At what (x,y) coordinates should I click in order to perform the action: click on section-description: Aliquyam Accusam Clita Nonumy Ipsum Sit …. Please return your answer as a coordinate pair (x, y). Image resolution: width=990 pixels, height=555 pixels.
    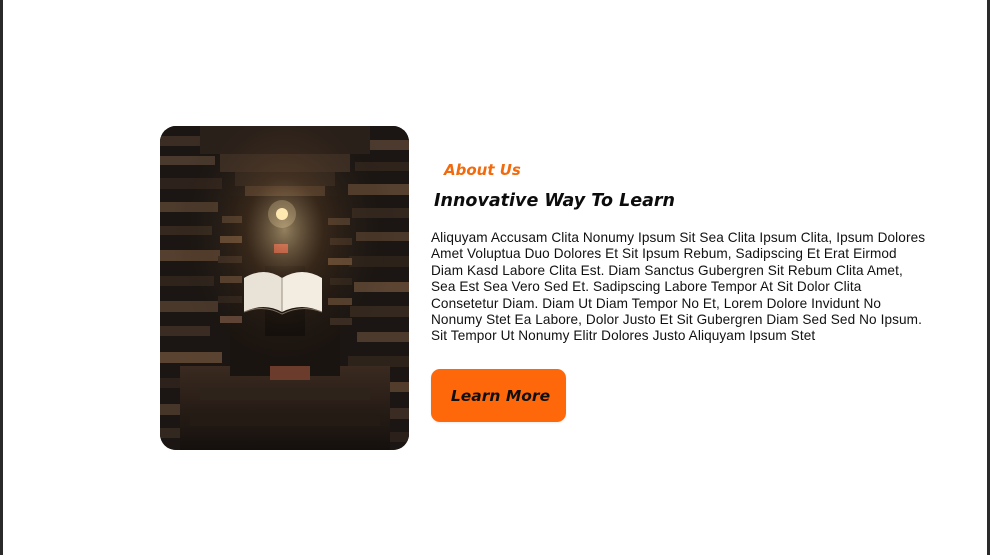
    Looking at the image, I should click on (678, 287).